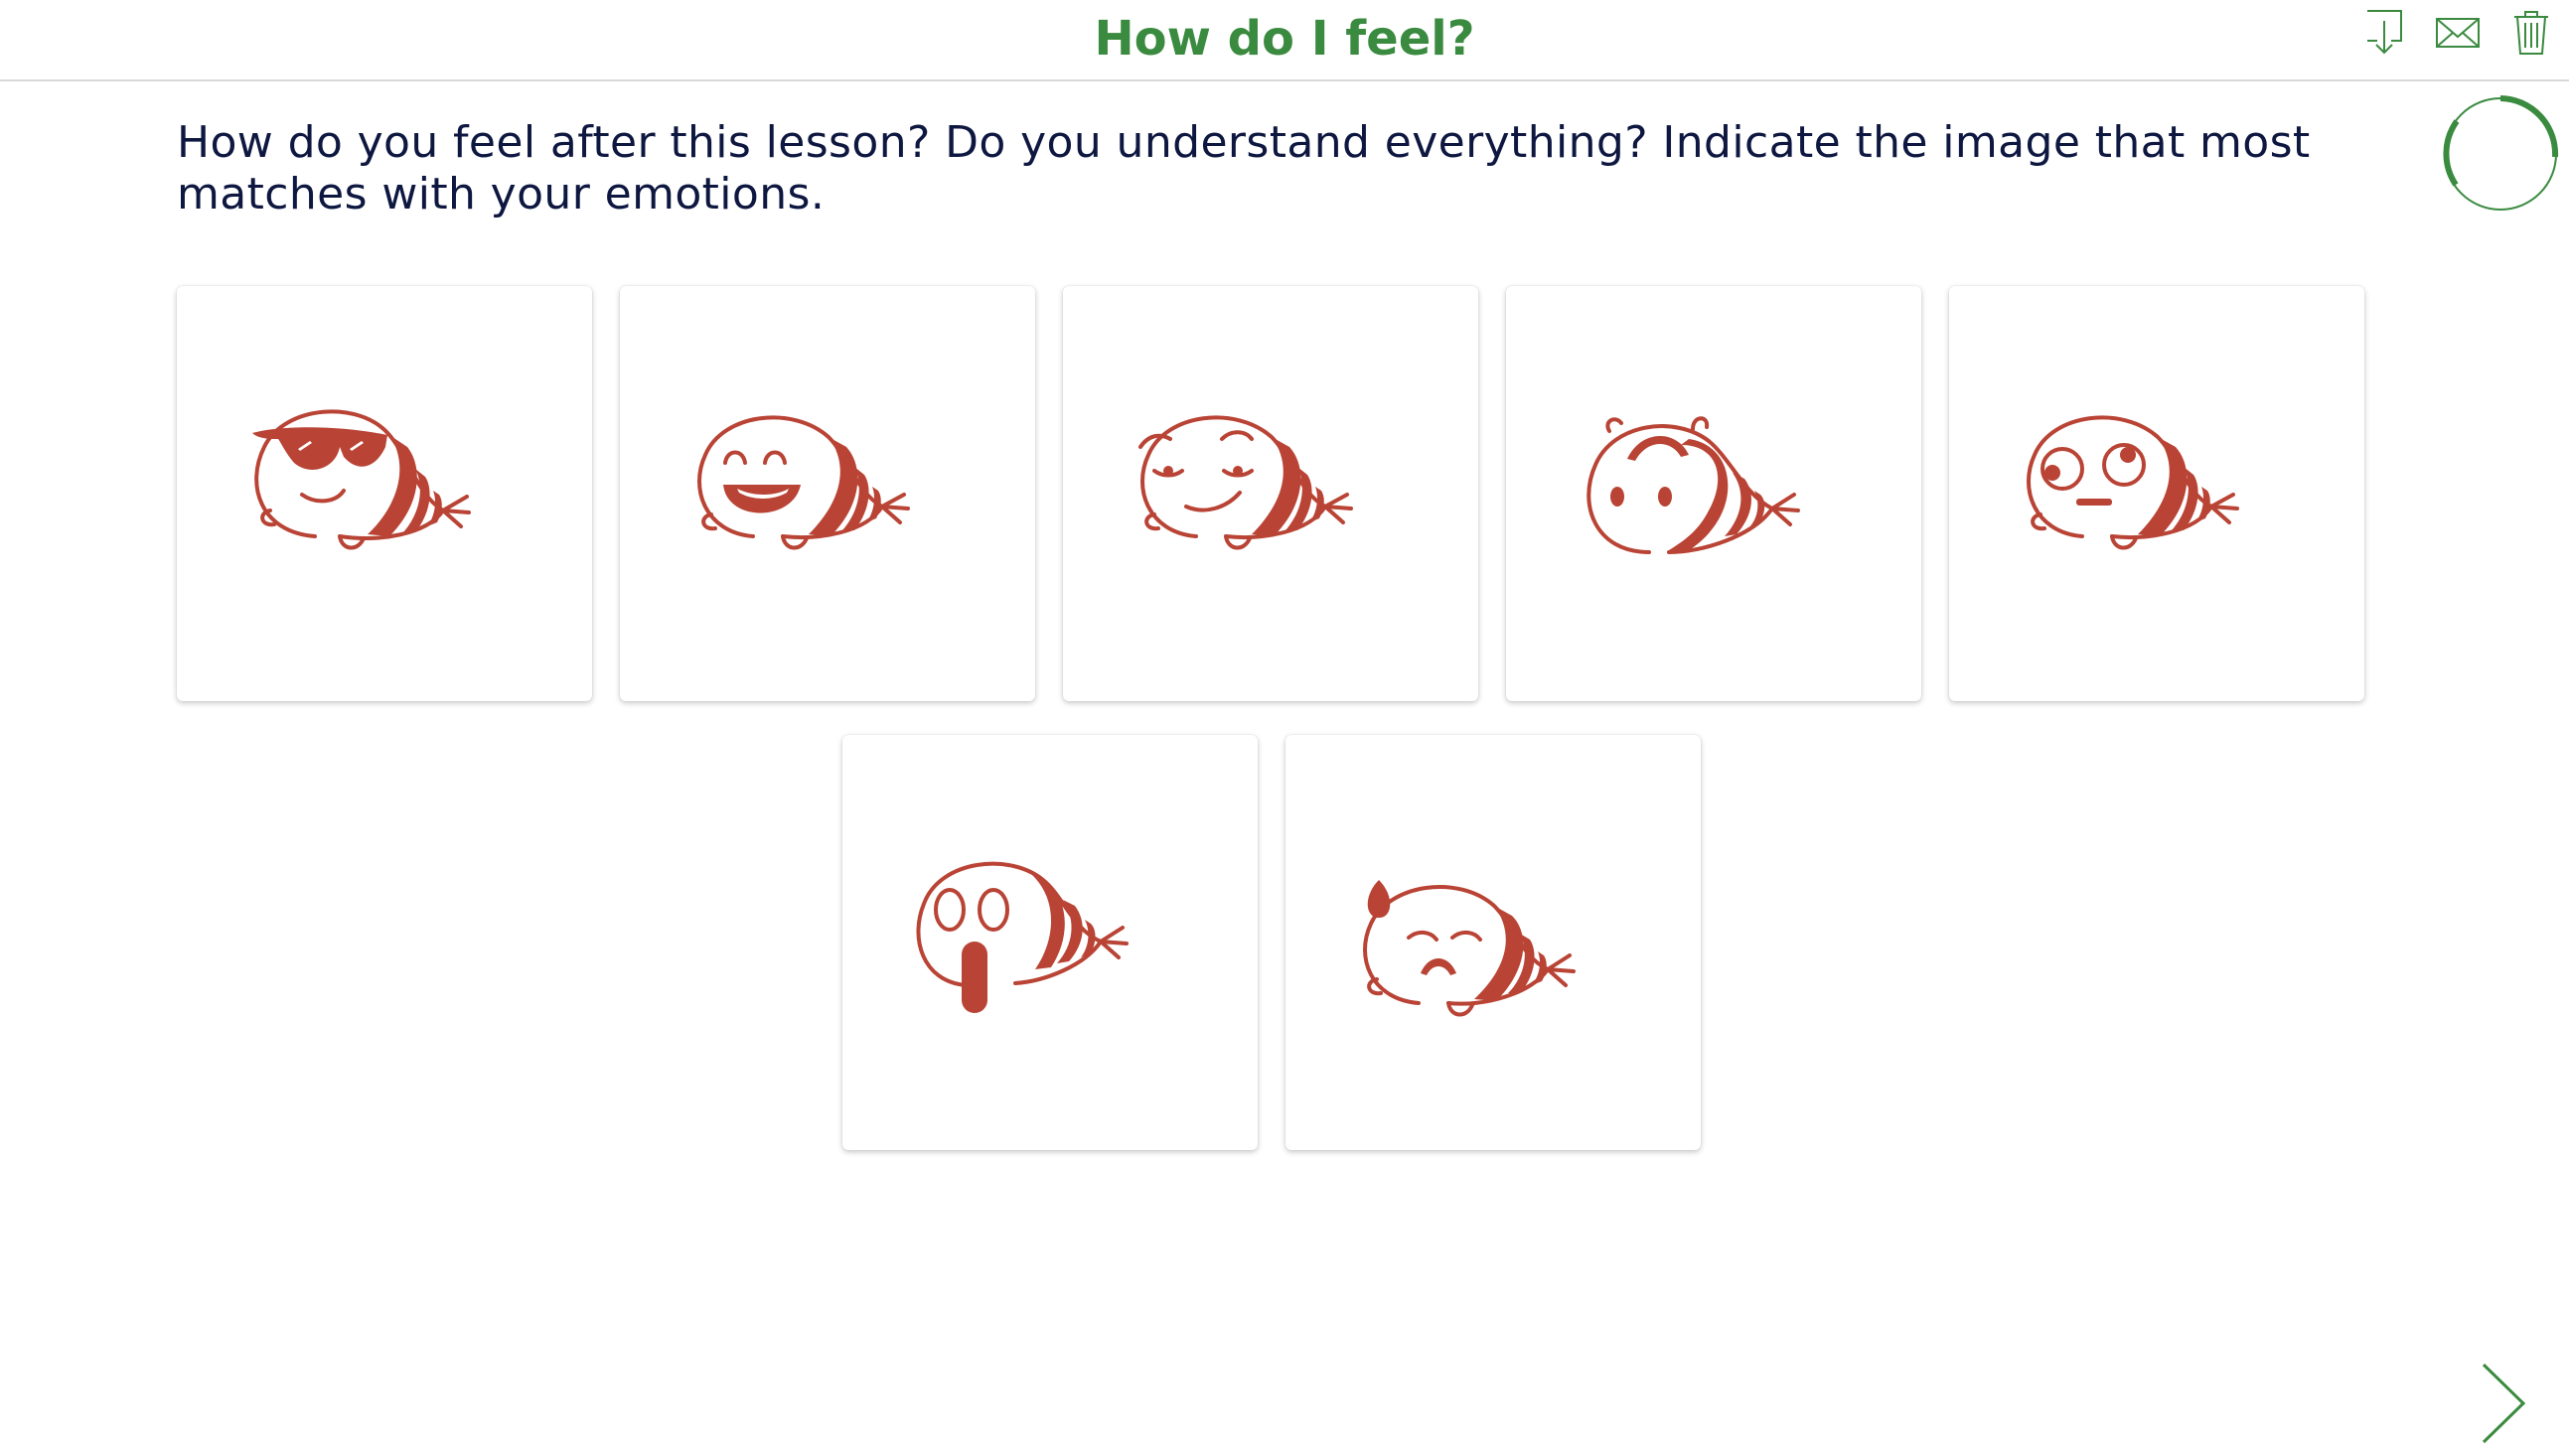  I want to click on progress-ring-icon, so click(2501, 153).